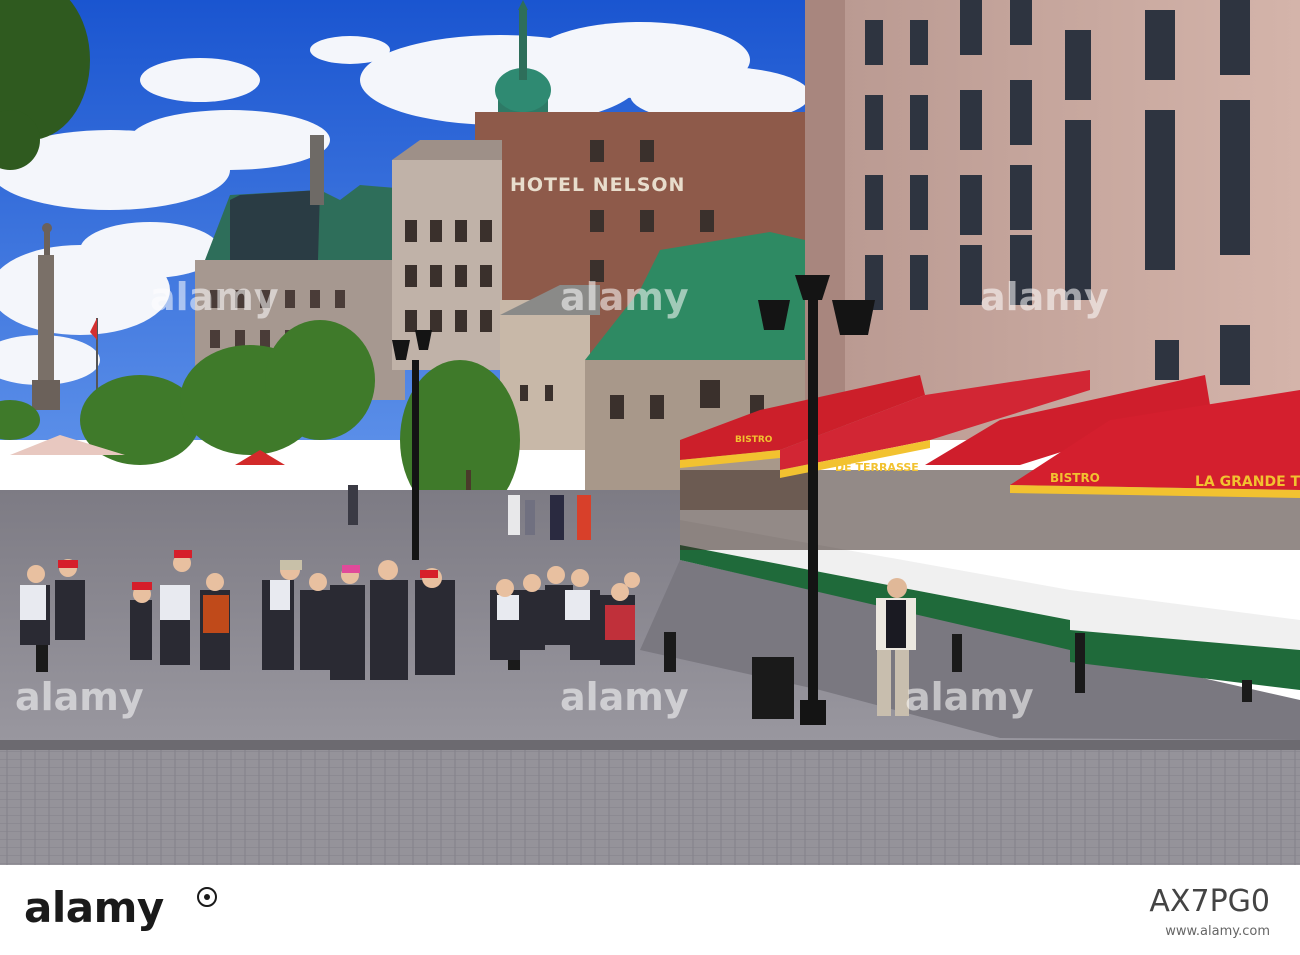 This screenshot has height=955, width=1300. What do you see at coordinates (1044, 297) in the screenshot?
I see `watermark-6: alamy` at bounding box center [1044, 297].